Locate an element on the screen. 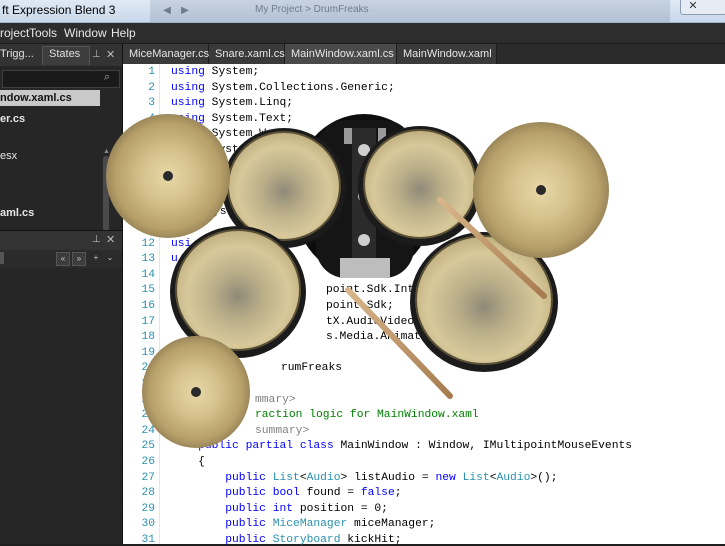  cymbal-right is located at coordinates (541, 190).